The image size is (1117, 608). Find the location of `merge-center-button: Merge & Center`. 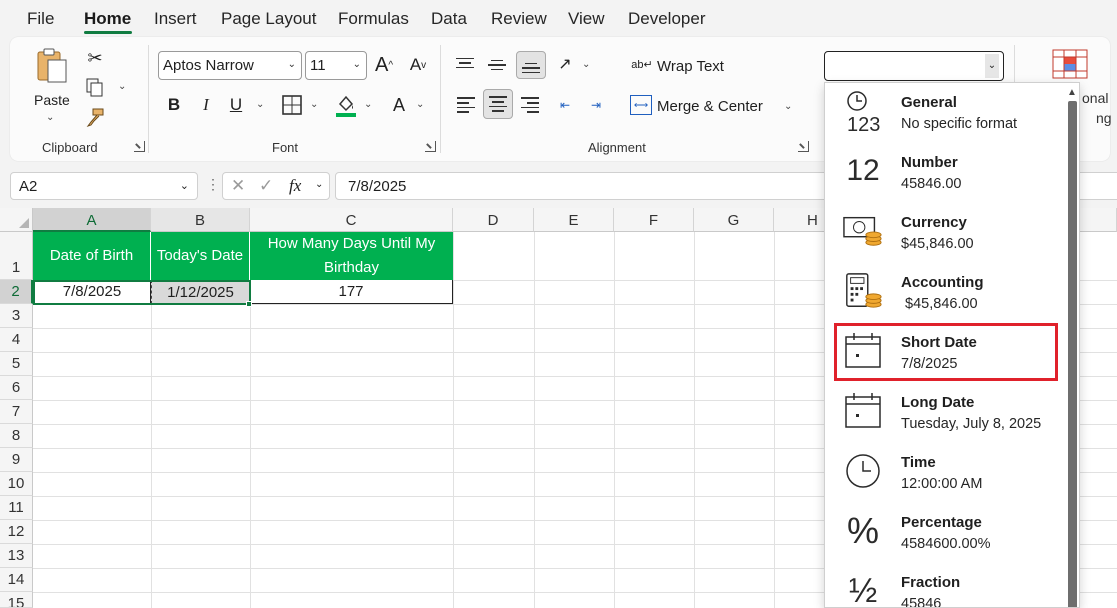

merge-center-button: Merge & Center is located at coordinates (710, 106).